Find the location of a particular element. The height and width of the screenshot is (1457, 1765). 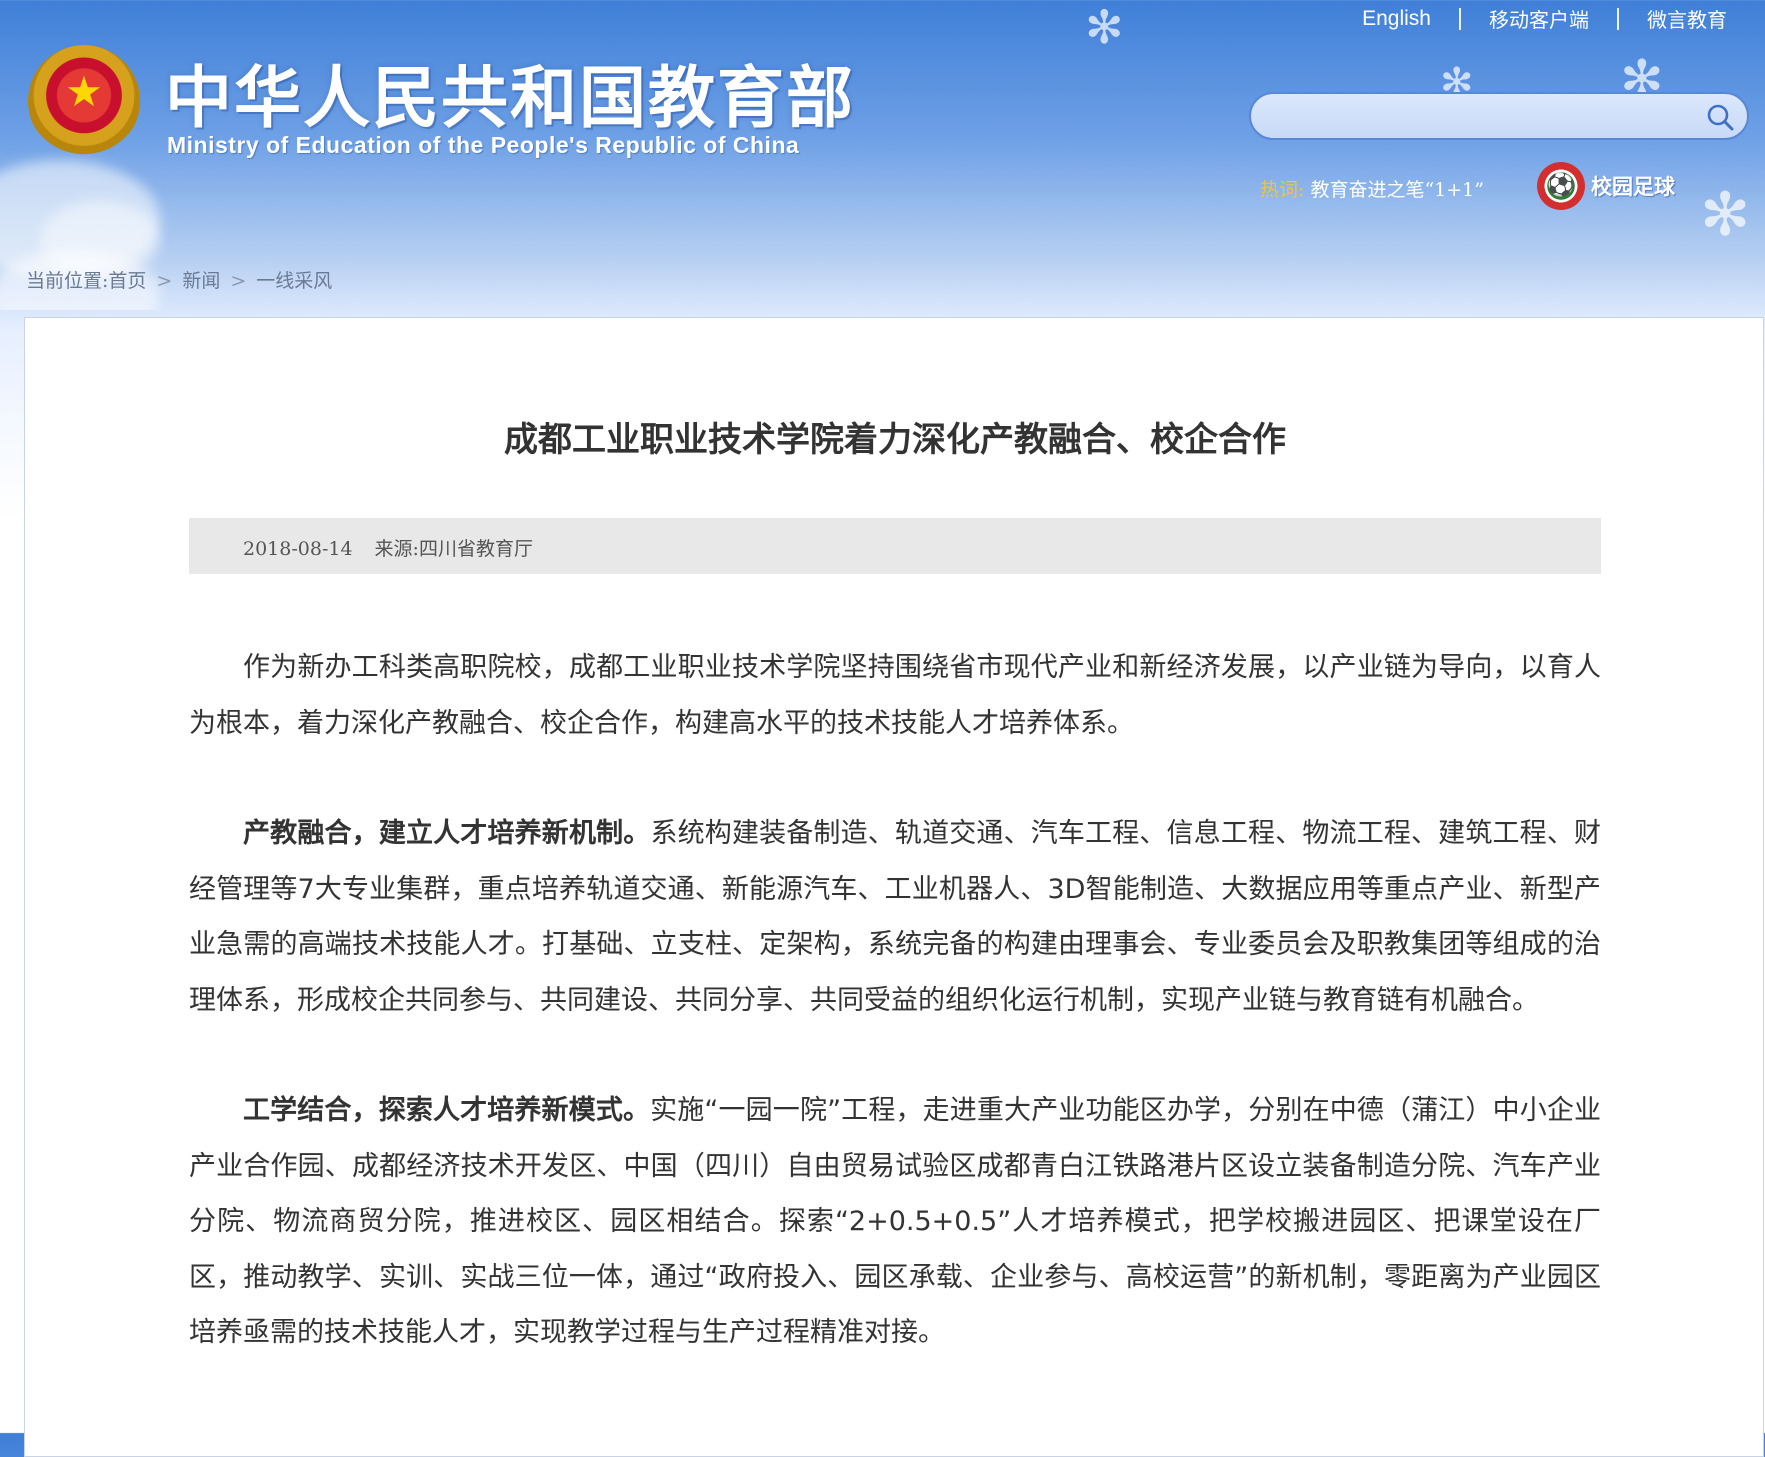

breadcrumb-prefix: 当前位置: is located at coordinates (67, 281).